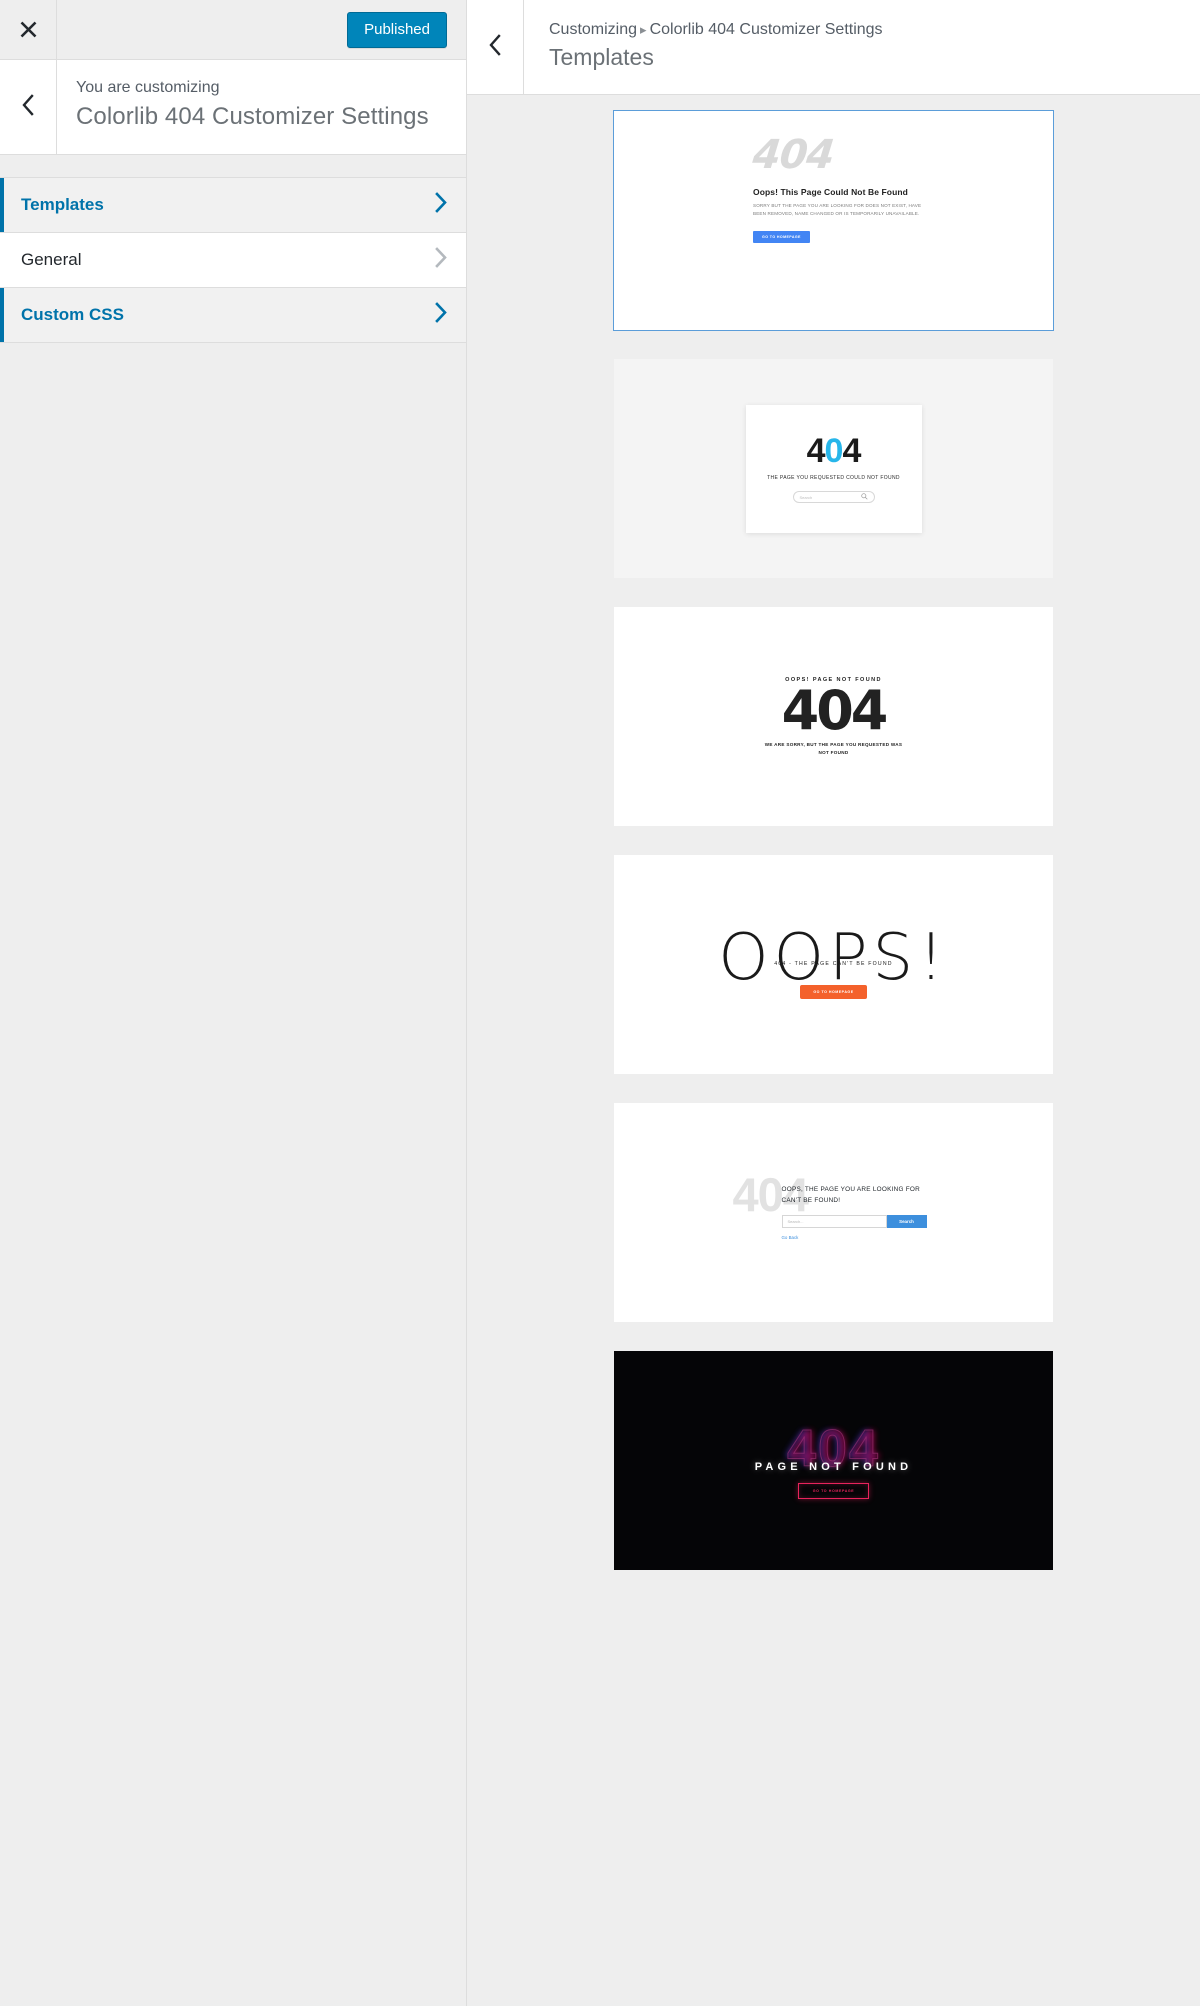  I want to click on sidebar-item-label: Custom CSS, so click(72, 314).